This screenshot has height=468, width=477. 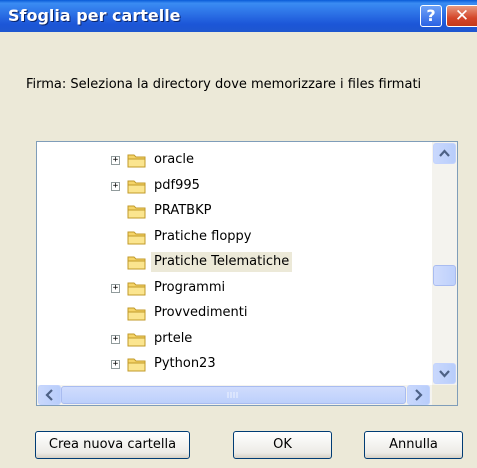 I want to click on tree-item: + prtele, so click(x=234, y=339).